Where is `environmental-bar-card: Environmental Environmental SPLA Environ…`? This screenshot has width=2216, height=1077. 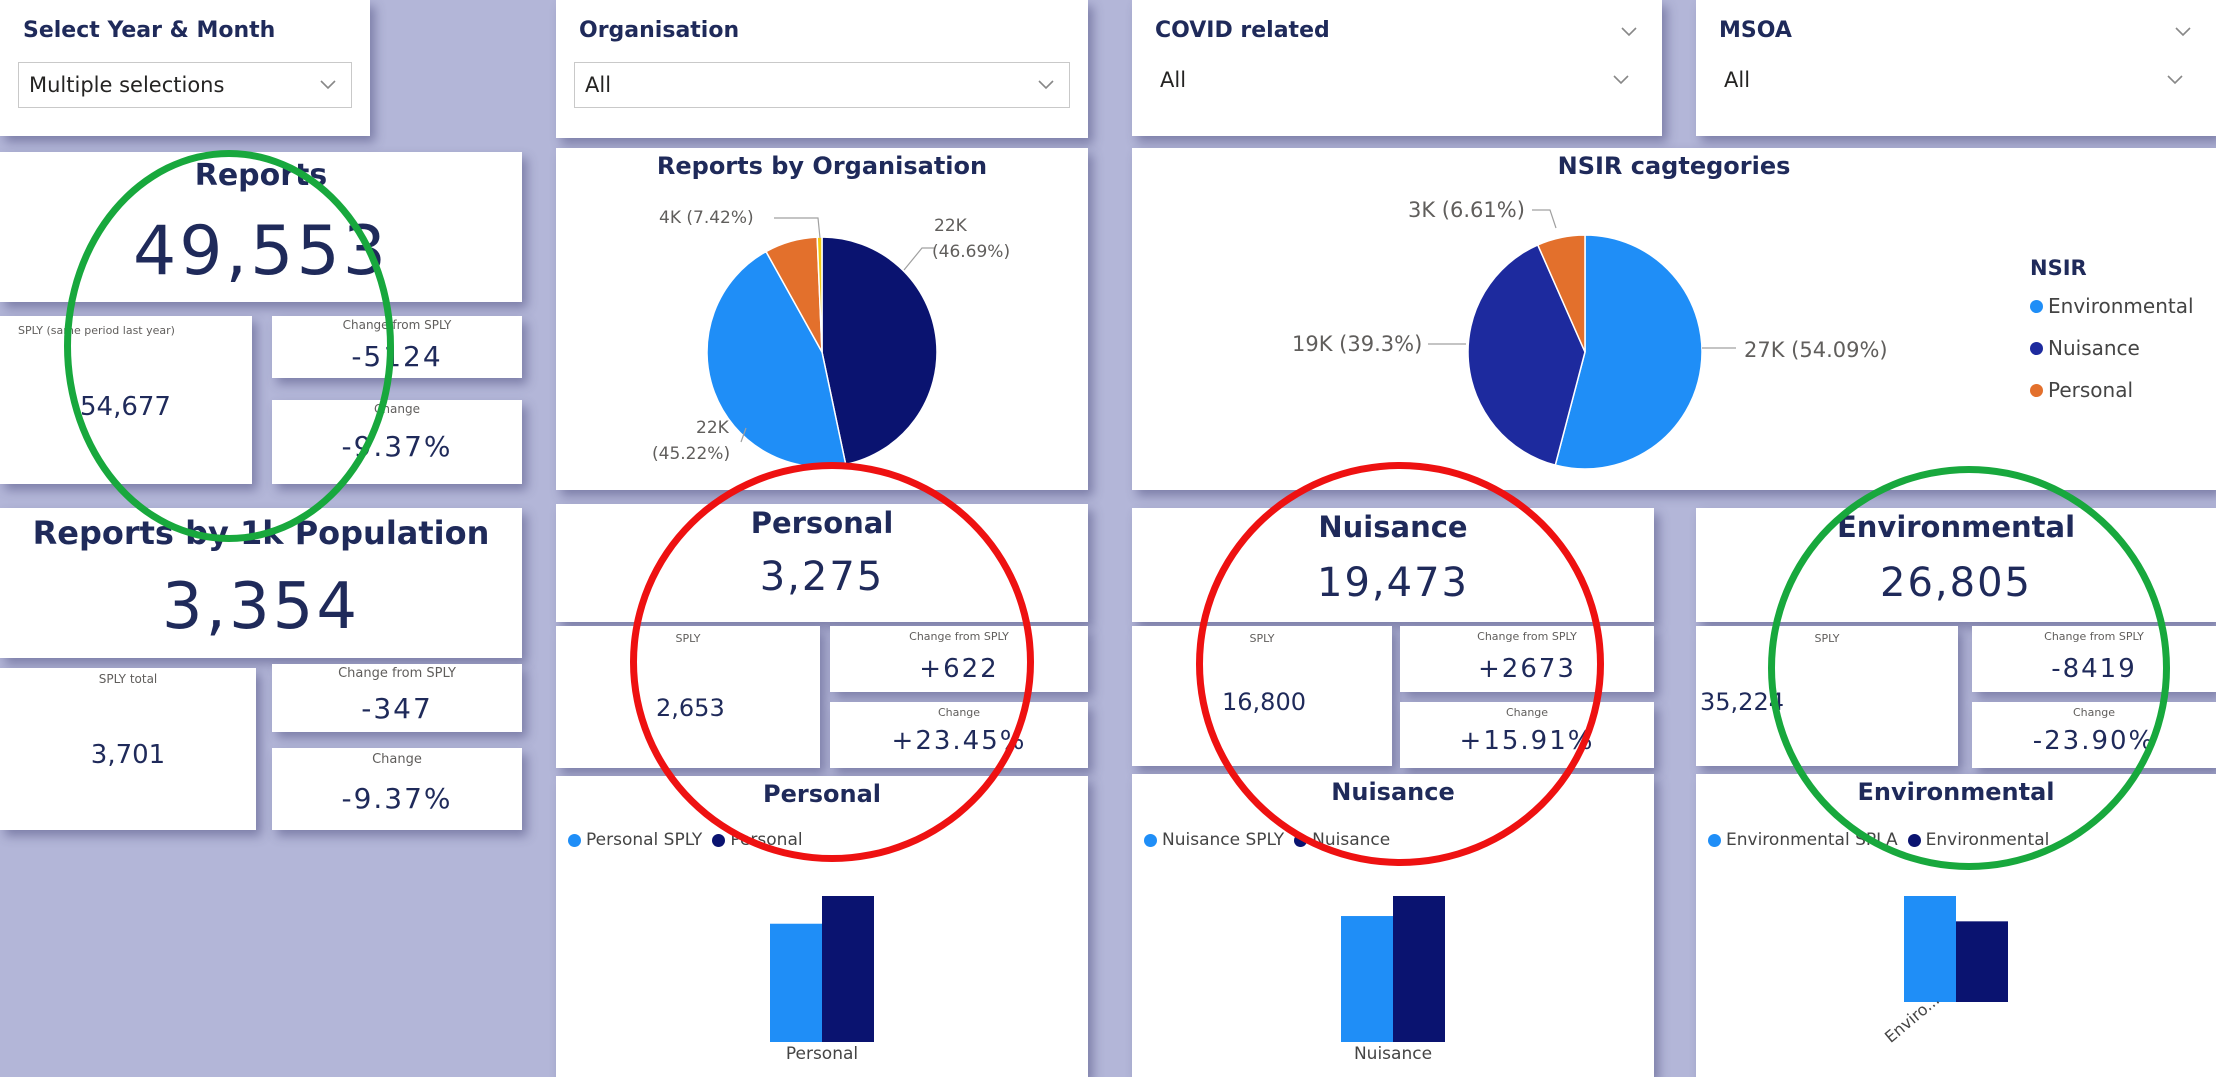 environmental-bar-card: Environmental Environmental SPLA Environ… is located at coordinates (1956, 925).